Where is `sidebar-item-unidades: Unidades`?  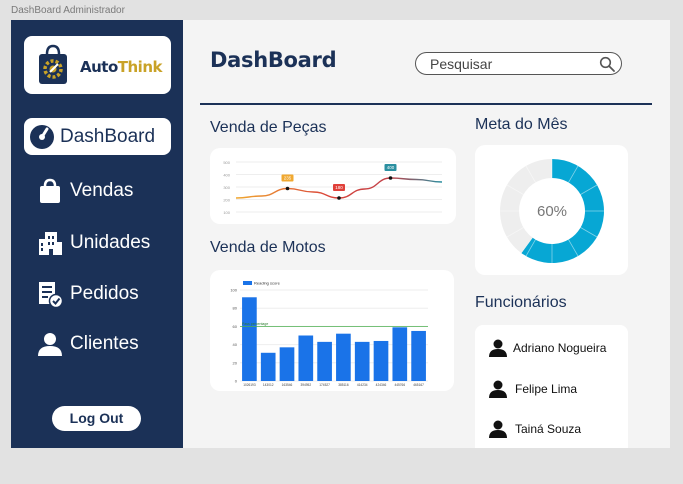
sidebar-item-unidades: Unidades is located at coordinates (97, 242).